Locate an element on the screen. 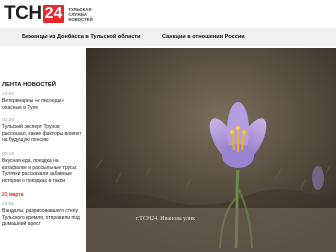  nav-link-sanctions: Санкции в отношении России is located at coordinates (203, 37).